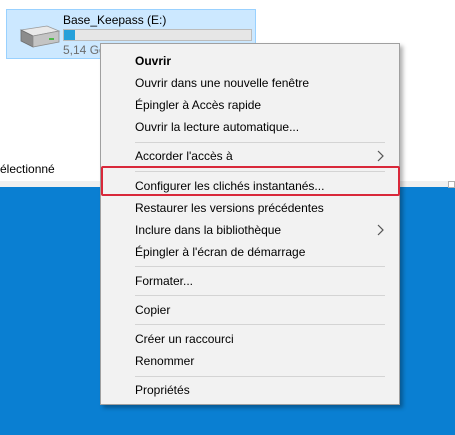 The width and height of the screenshot is (455, 435). I want to click on menu-item-label: Renommer, so click(165, 361).